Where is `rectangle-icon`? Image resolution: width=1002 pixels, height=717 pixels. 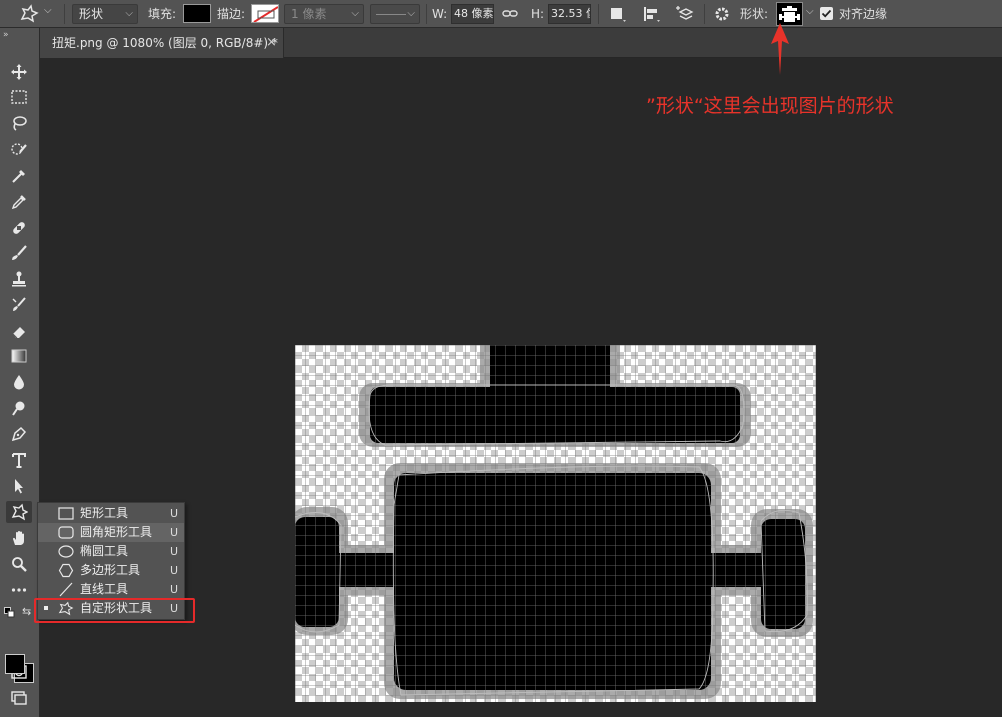
rectangle-icon is located at coordinates (66, 513).